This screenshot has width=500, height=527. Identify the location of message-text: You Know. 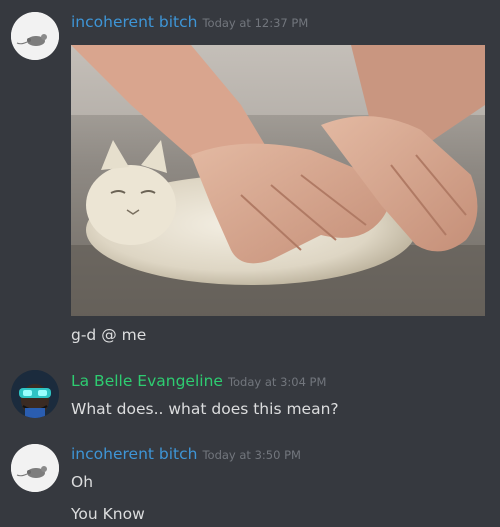
(108, 514).